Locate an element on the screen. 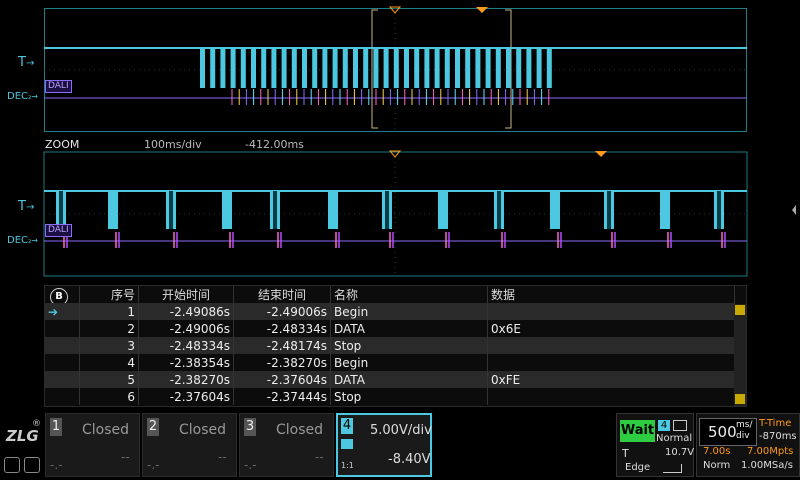 The image size is (800, 480). table-row: 5 -2.38270s -2.37604s DATA 0xFE is located at coordinates (390, 379).